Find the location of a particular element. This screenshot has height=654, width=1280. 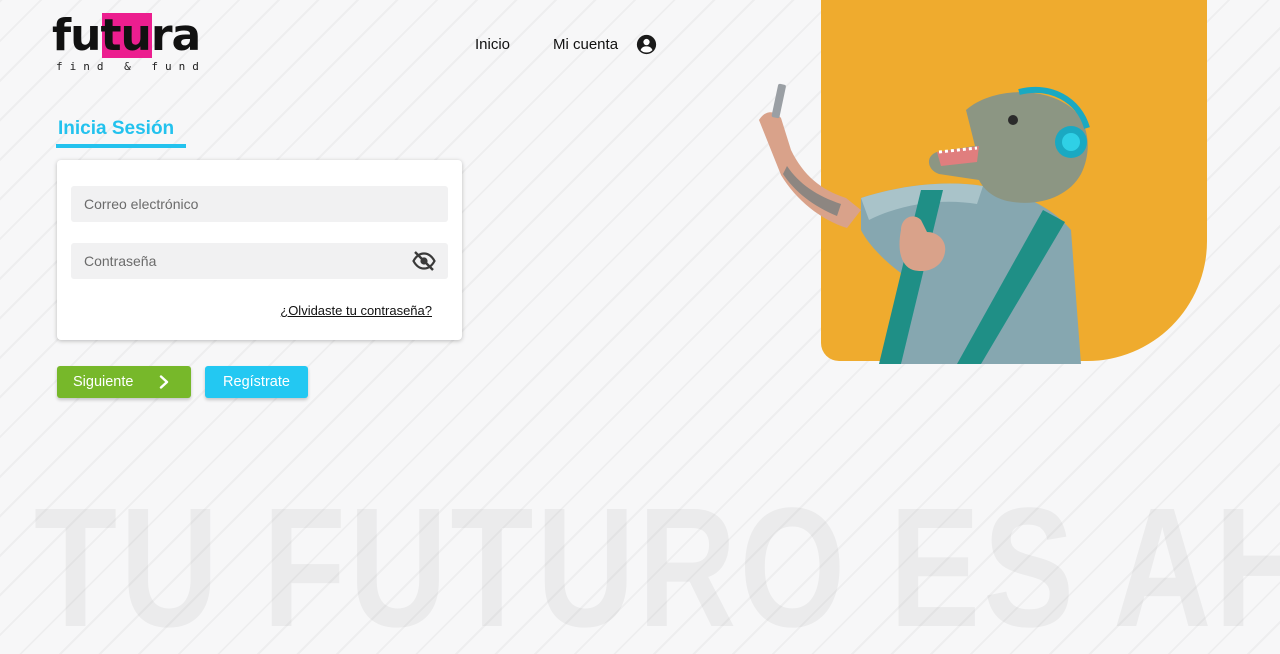

nav-link-mi-cuenta: Mi cuenta is located at coordinates (585, 44).